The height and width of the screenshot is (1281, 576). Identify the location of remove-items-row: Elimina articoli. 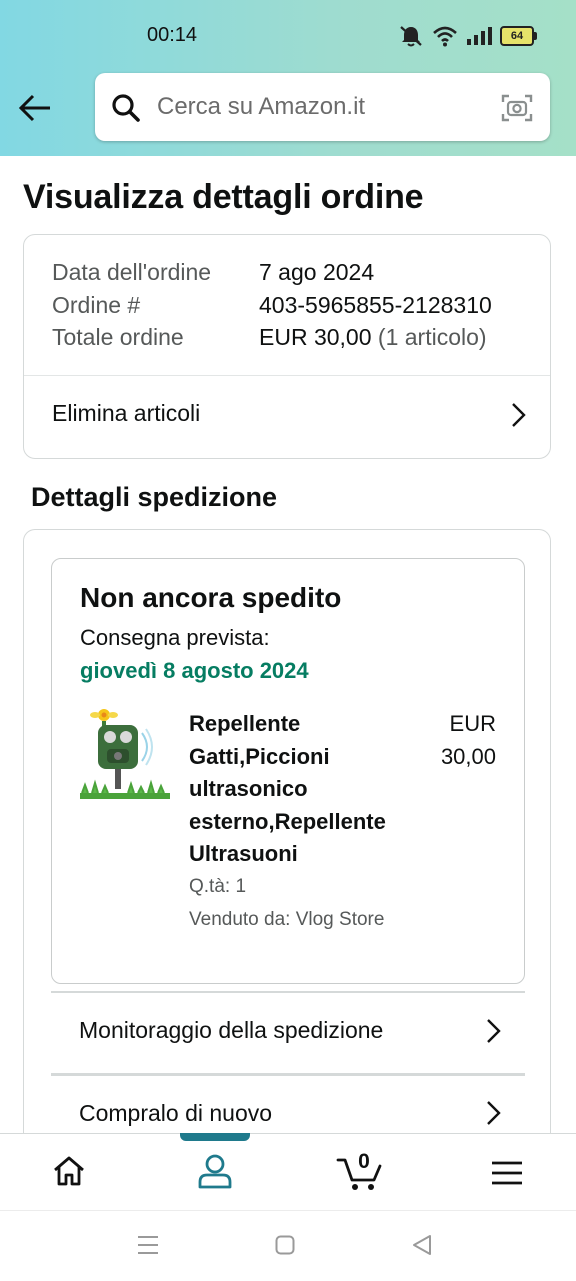
(287, 417).